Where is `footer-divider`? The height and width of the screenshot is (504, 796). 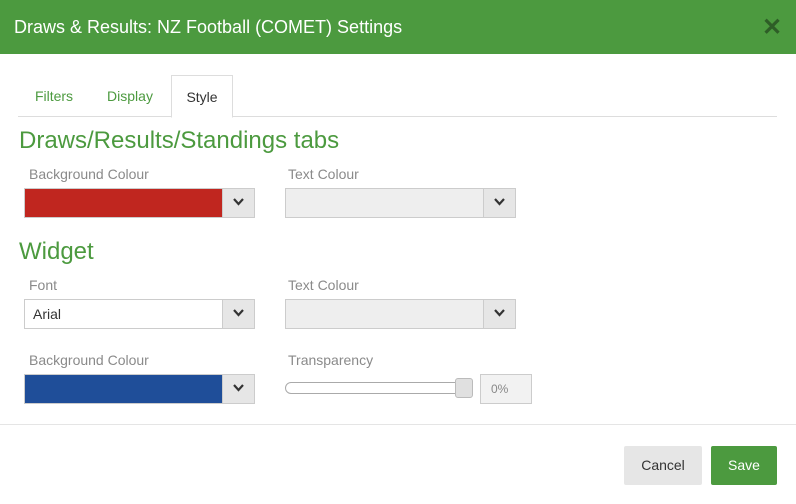 footer-divider is located at coordinates (398, 424).